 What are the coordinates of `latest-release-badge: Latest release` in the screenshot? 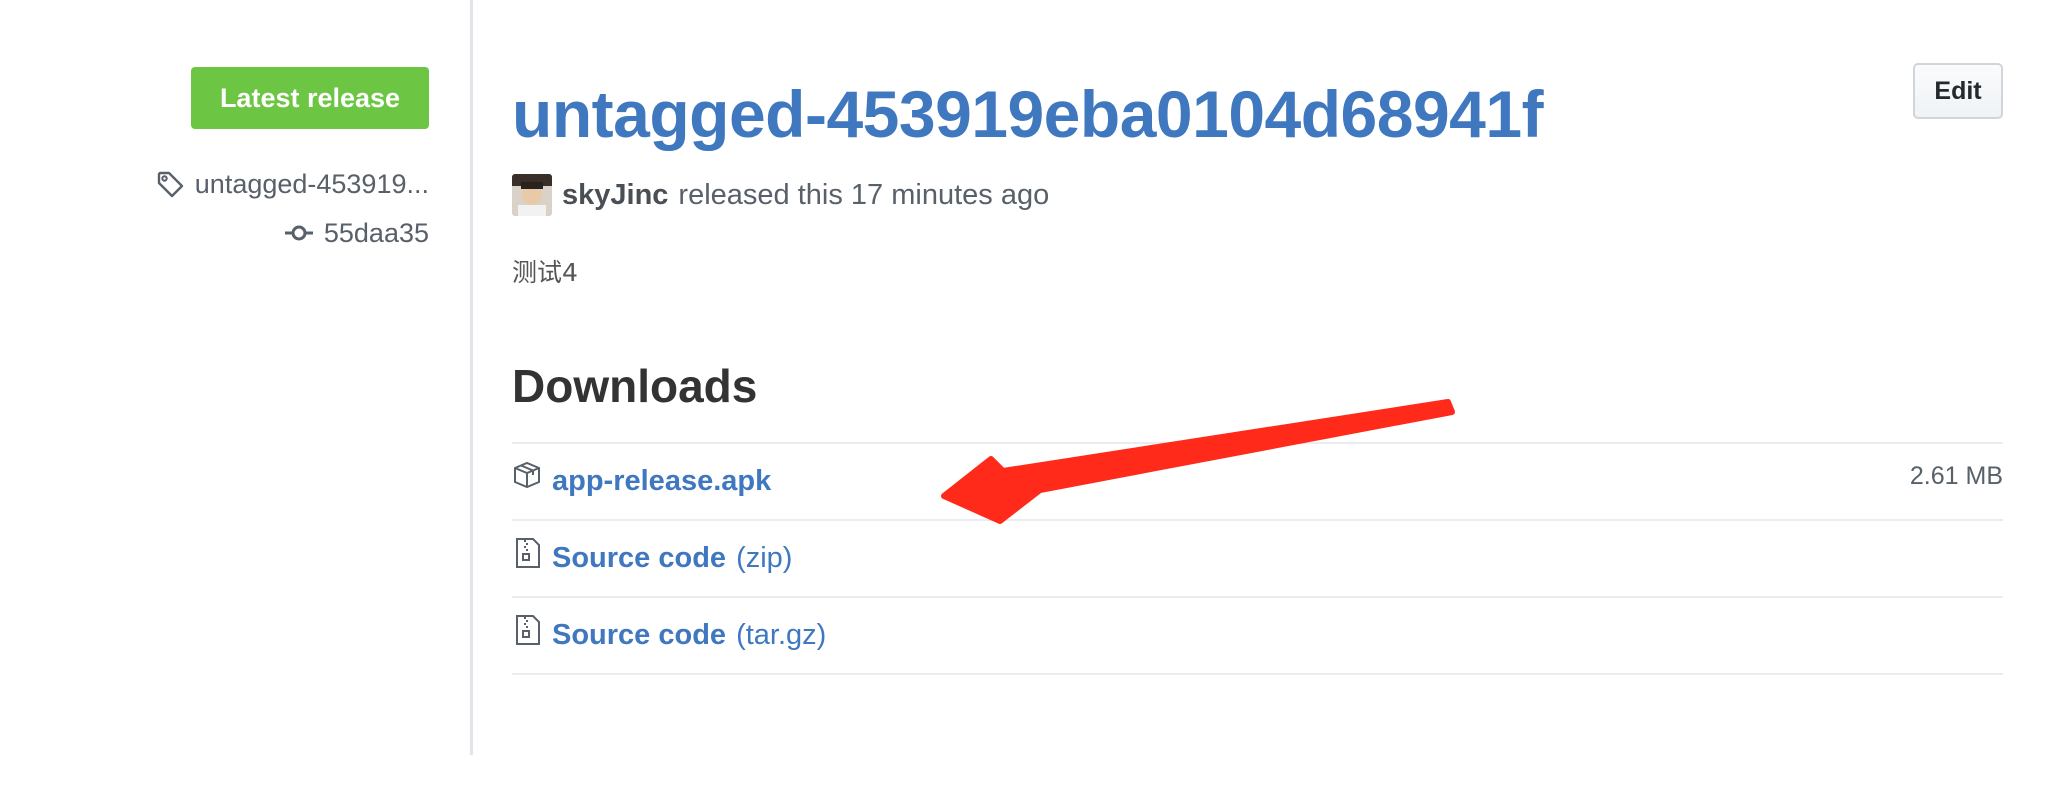 It's located at (310, 98).